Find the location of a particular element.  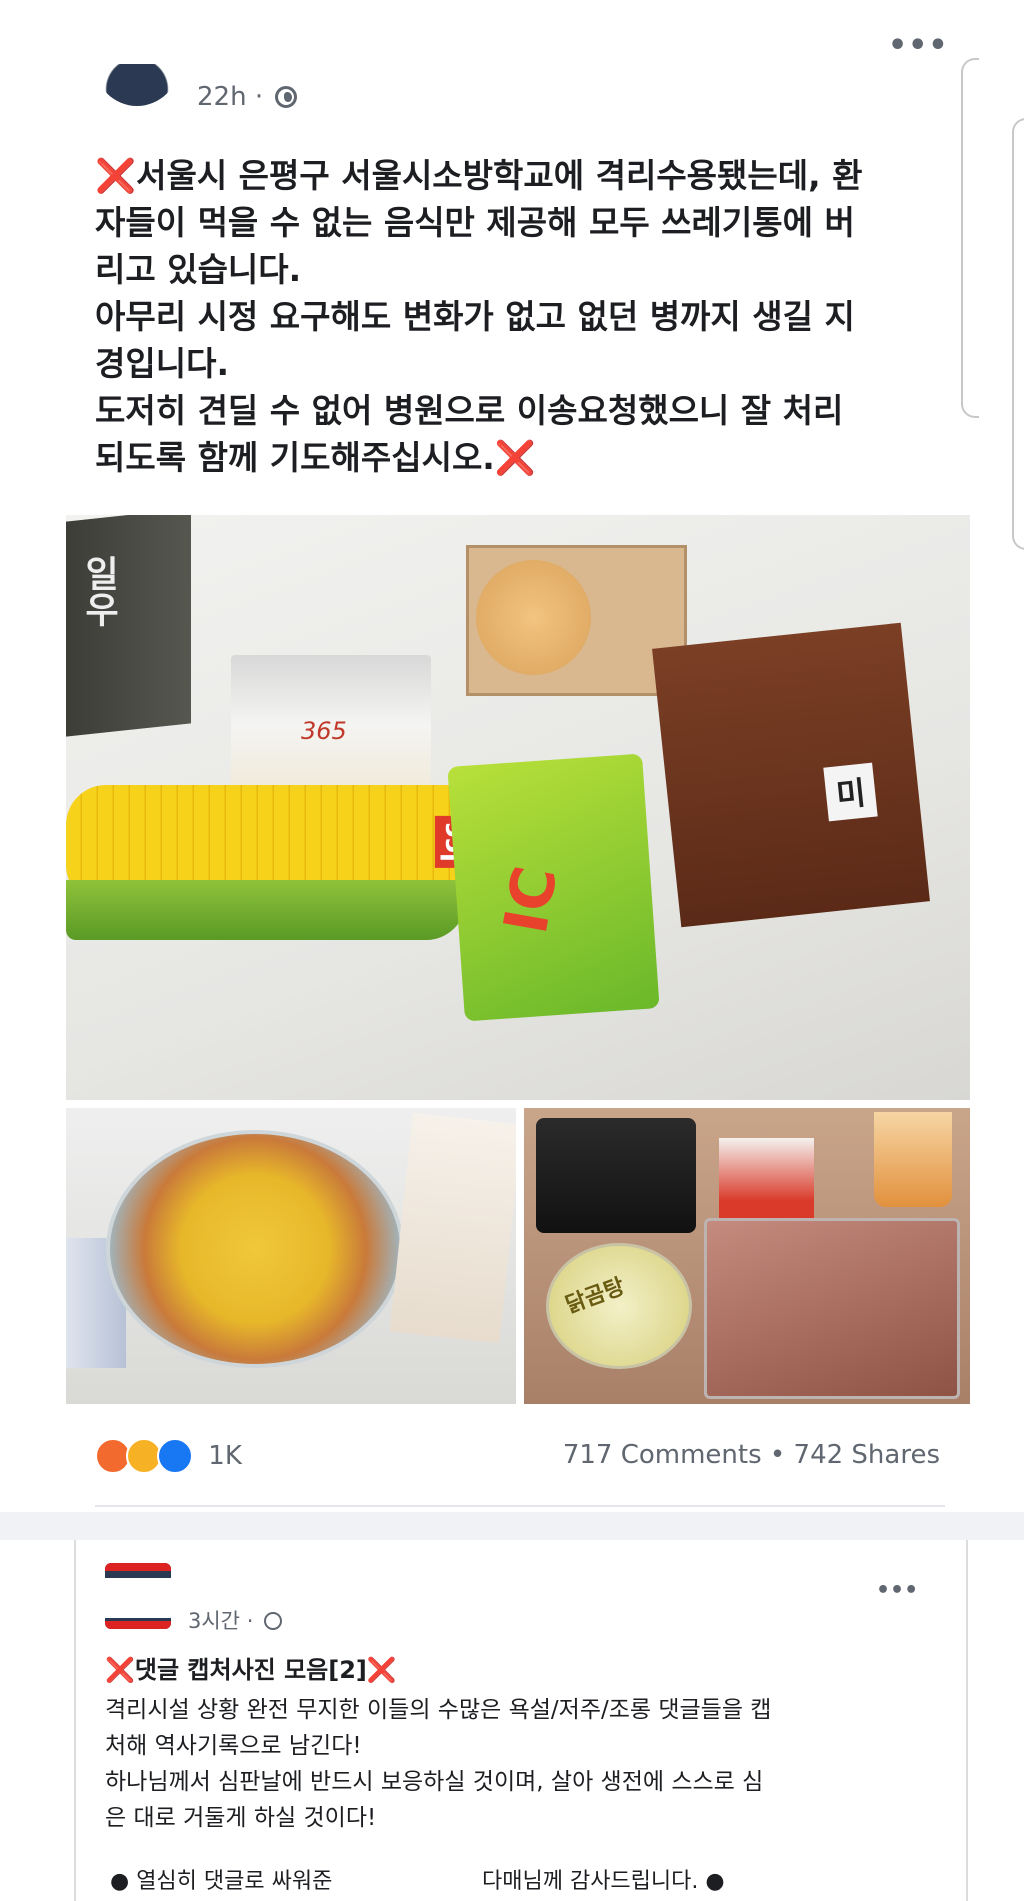

like-reaction-icon is located at coordinates (175, 1456).